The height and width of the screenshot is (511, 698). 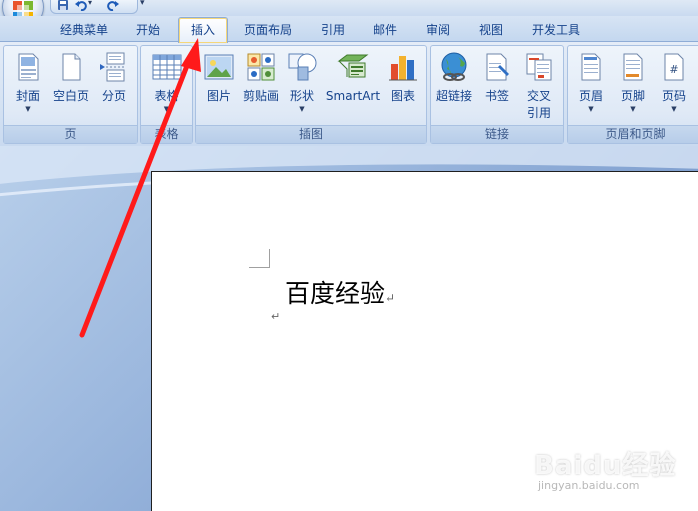 What do you see at coordinates (633, 67) in the screenshot?
I see `footer-icon` at bounding box center [633, 67].